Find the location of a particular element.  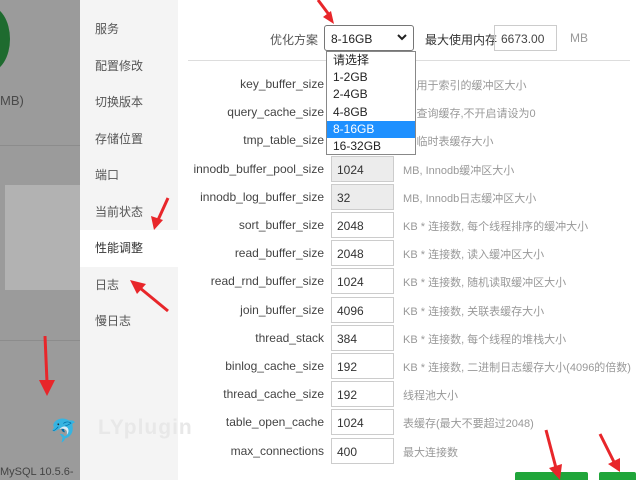

param-name: sort_buffer_size is located at coordinates (281, 225).